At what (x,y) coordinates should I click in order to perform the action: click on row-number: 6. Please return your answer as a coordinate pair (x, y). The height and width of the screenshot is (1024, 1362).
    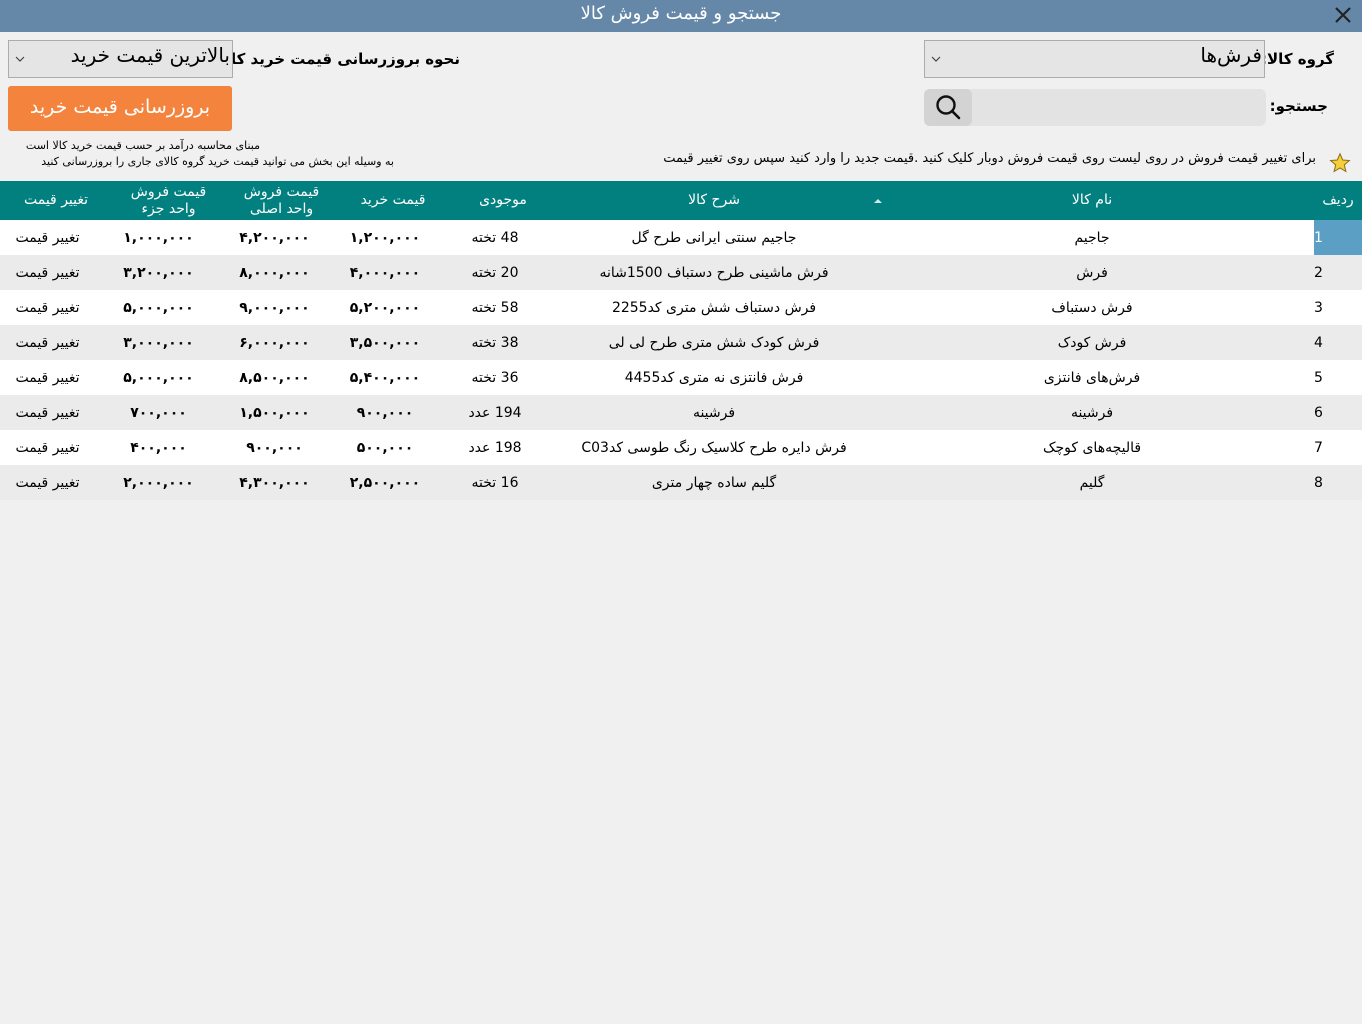
    Looking at the image, I should click on (1338, 412).